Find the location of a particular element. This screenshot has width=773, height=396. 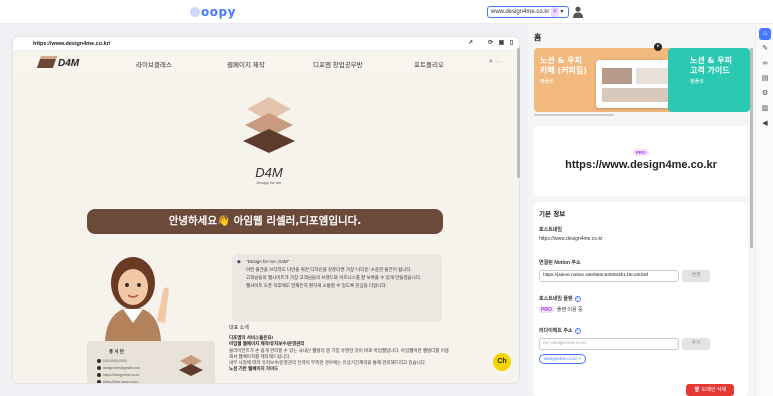

intro-title: 대표 소개 is located at coordinates (239, 328).